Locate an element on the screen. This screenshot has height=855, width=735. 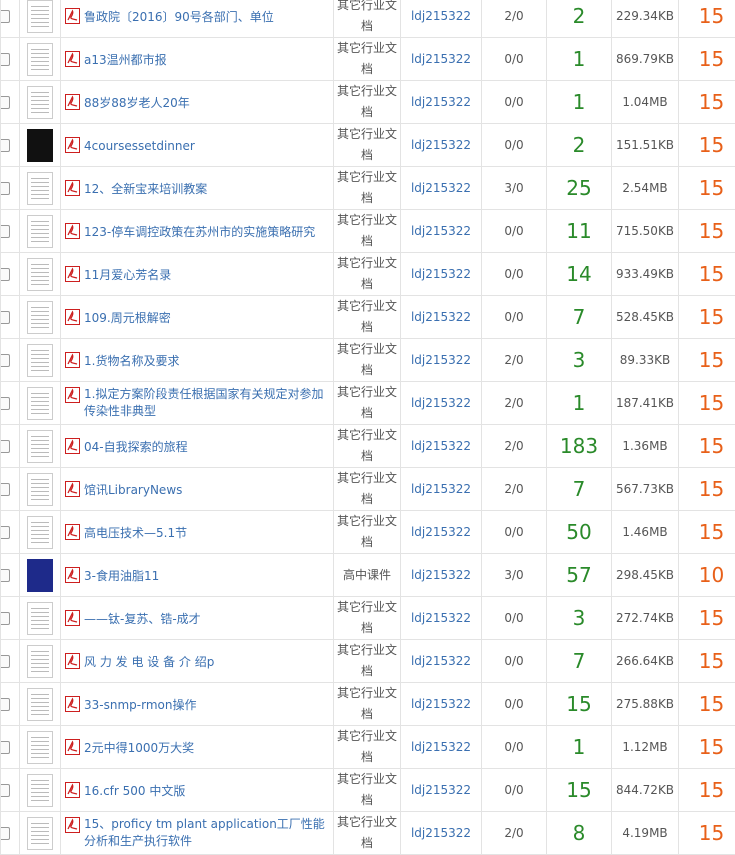
document-title-link: 88岁88岁老人20年 is located at coordinates (137, 103).